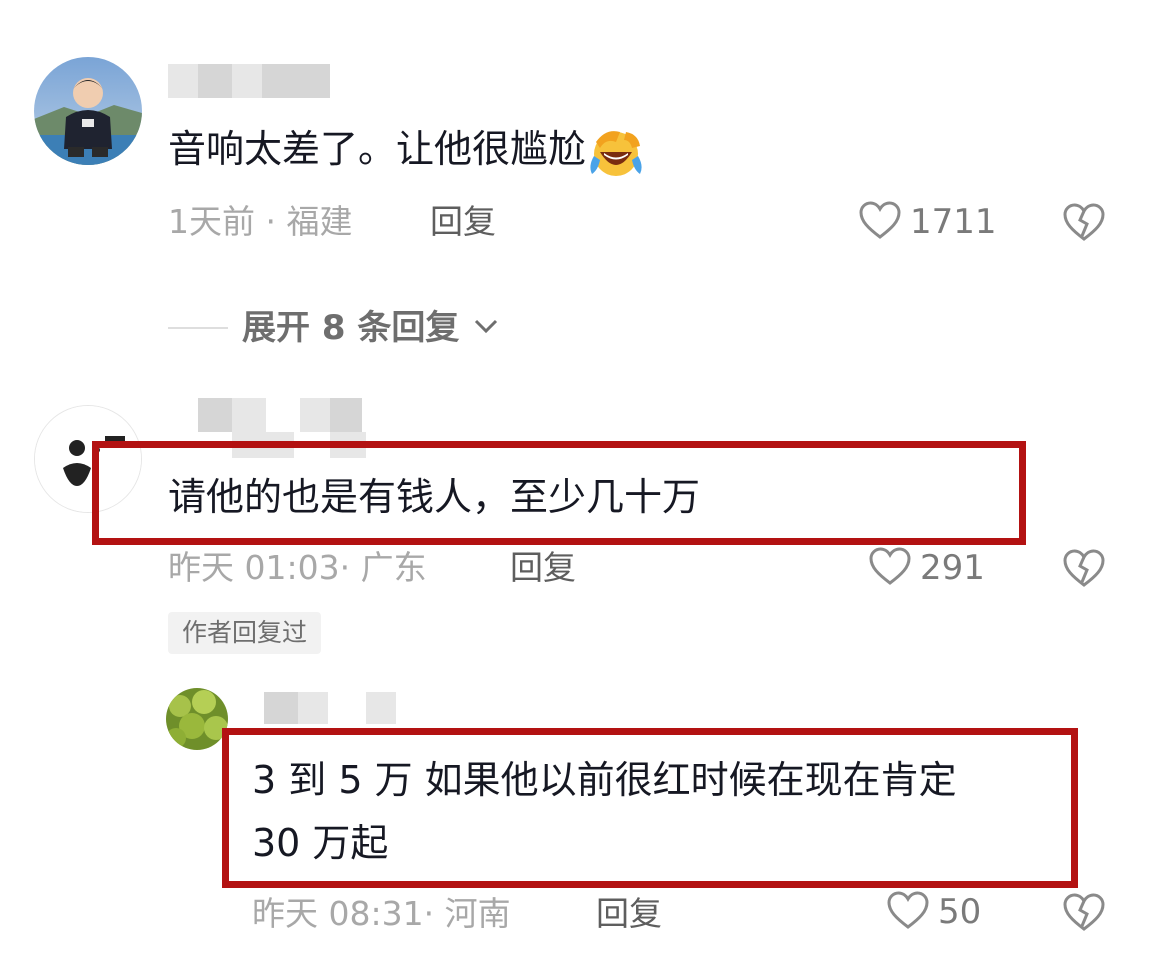 The image size is (1156, 959). What do you see at coordinates (933, 912) in the screenshot?
I see `like-button: 50` at bounding box center [933, 912].